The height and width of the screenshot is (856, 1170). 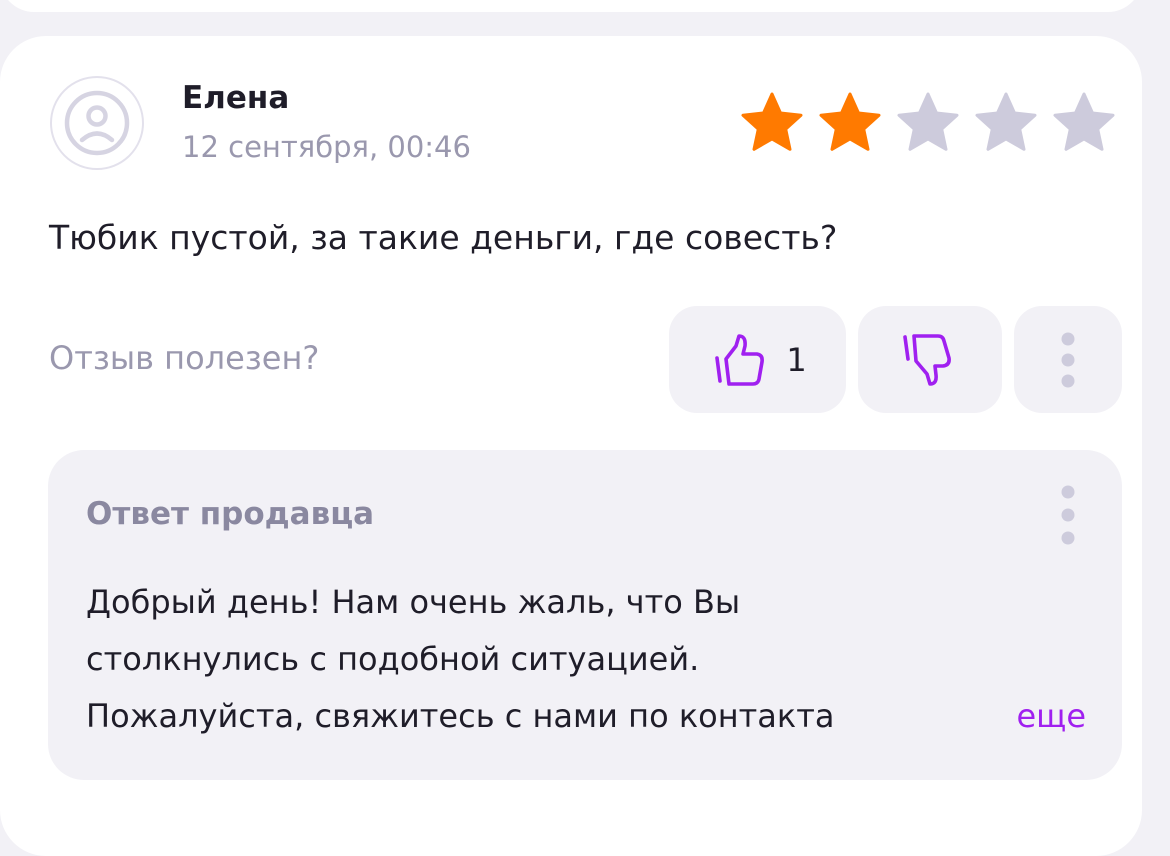 What do you see at coordinates (230, 514) in the screenshot?
I see `seller-reply-title: Ответ продавца` at bounding box center [230, 514].